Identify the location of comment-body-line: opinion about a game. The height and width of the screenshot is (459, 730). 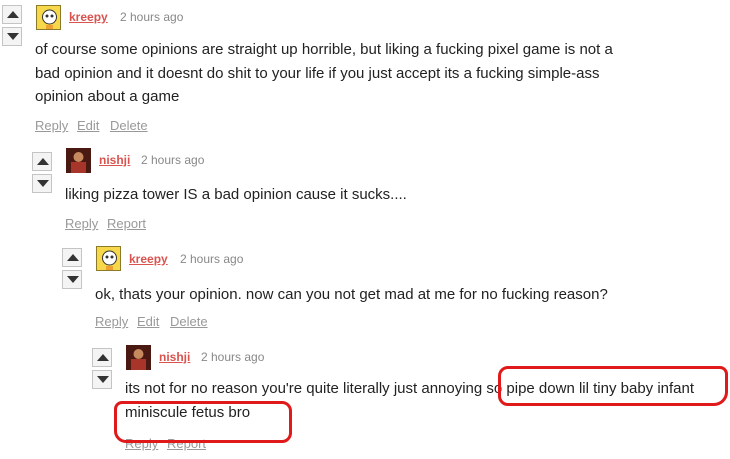
(107, 96).